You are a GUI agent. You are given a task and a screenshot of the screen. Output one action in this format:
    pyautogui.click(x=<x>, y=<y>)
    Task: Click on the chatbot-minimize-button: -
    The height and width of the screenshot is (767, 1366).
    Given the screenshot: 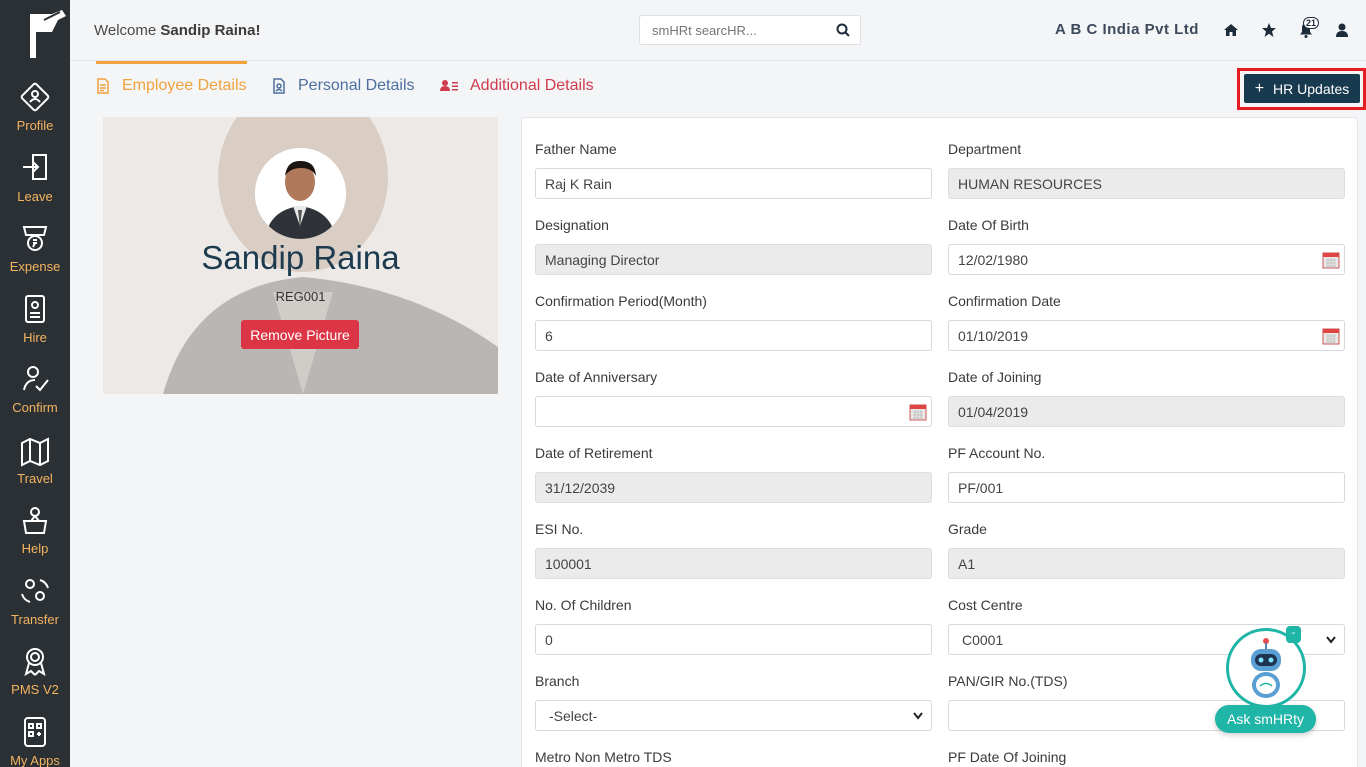 What is the action you would take?
    pyautogui.click(x=1293, y=634)
    